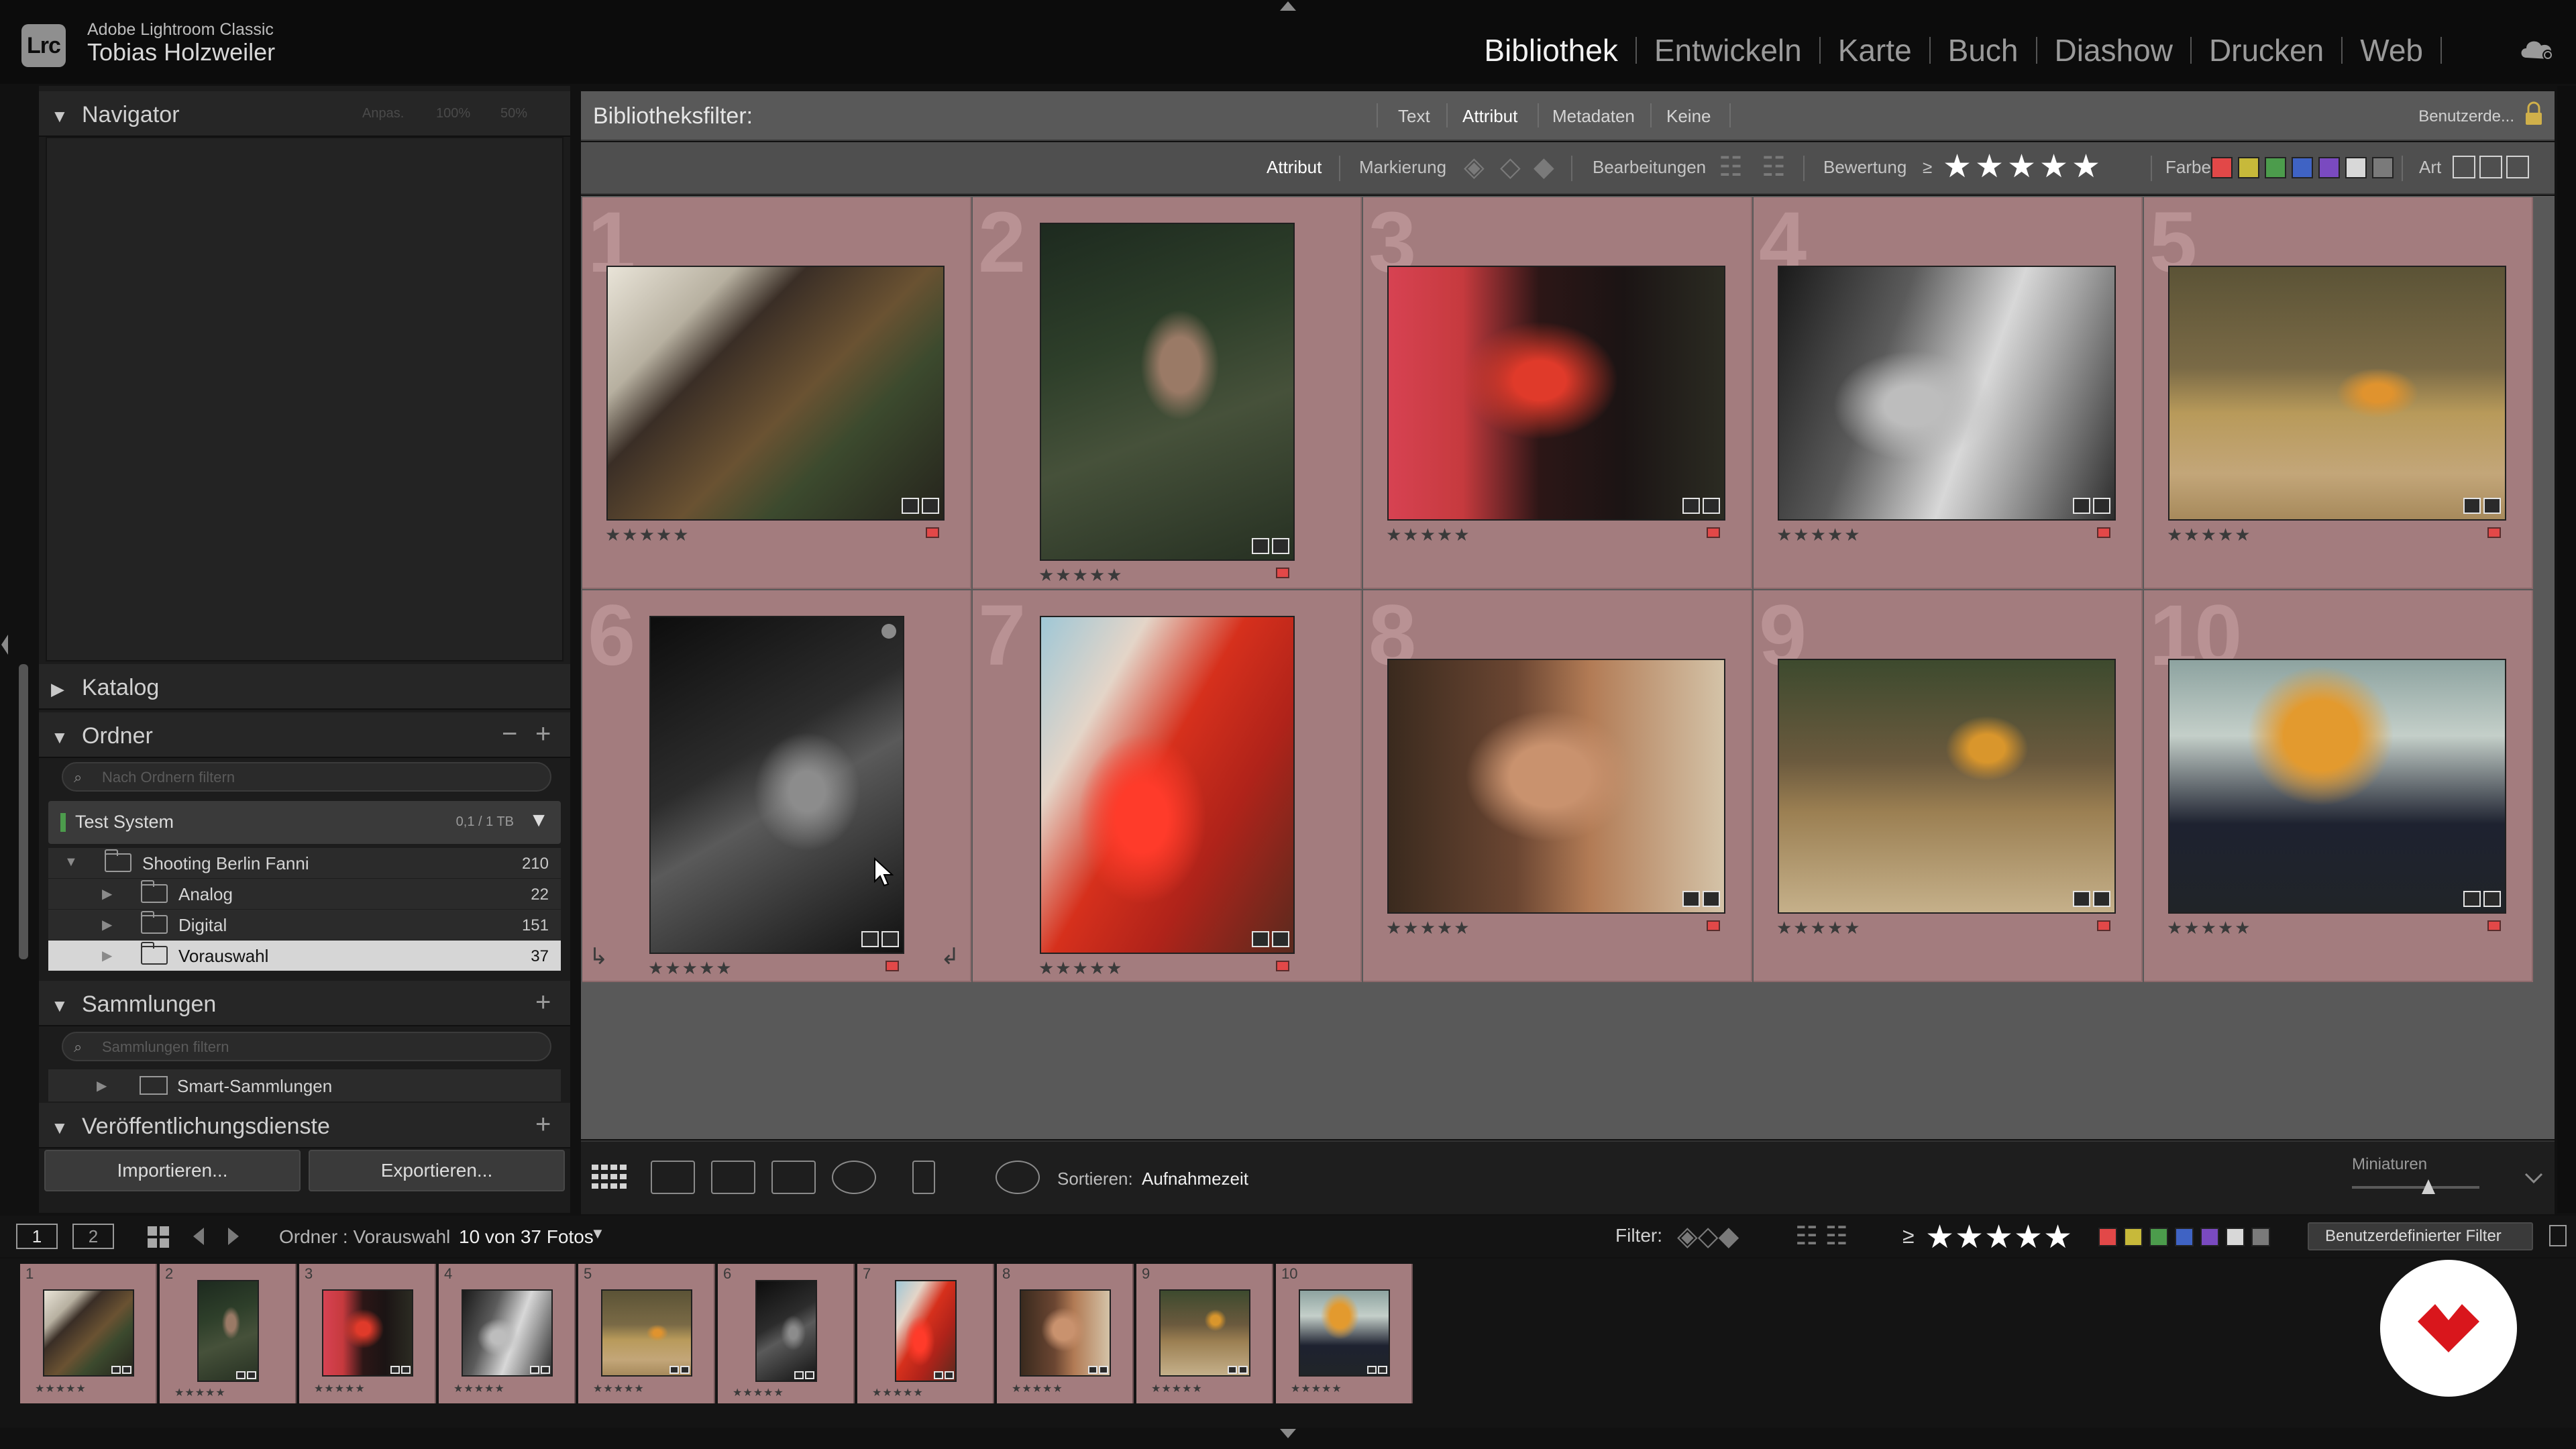  What do you see at coordinates (2558, 1235) in the screenshot?
I see `filter-lock-icon` at bounding box center [2558, 1235].